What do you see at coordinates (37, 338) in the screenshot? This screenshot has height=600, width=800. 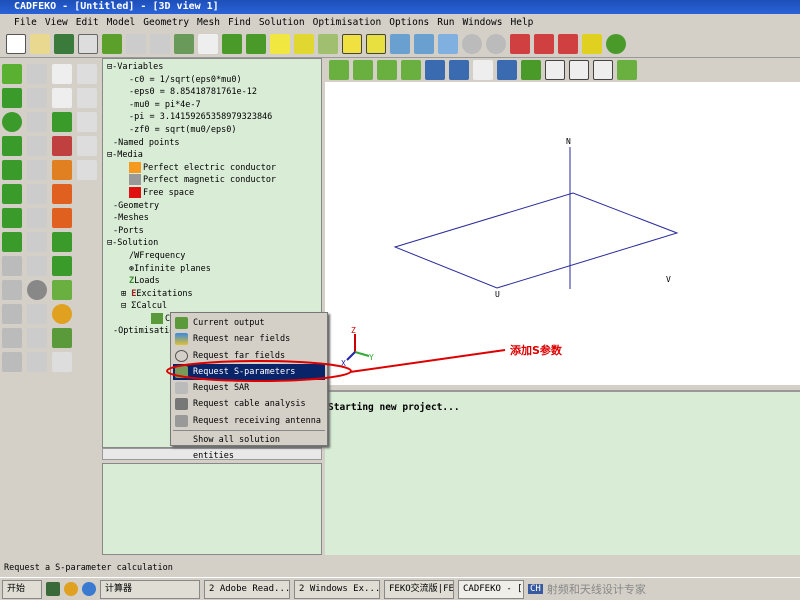 I see `curve-icon` at bounding box center [37, 338].